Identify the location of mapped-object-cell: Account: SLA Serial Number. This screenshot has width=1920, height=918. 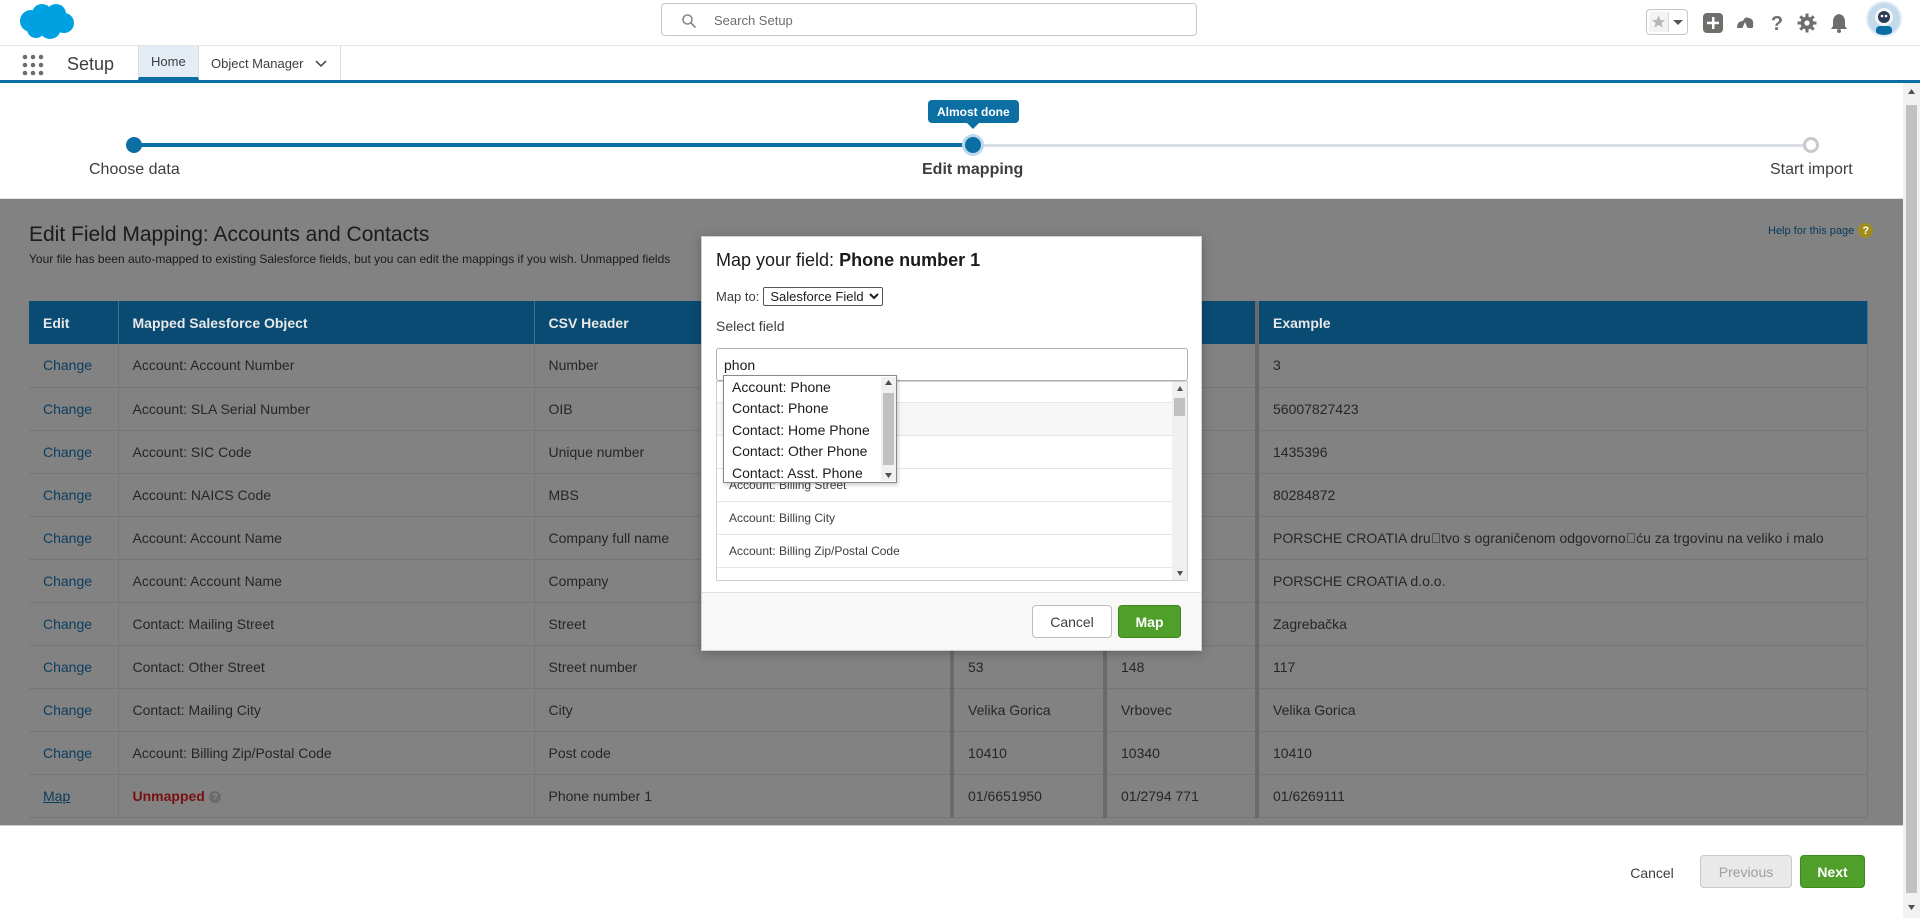
(326, 409).